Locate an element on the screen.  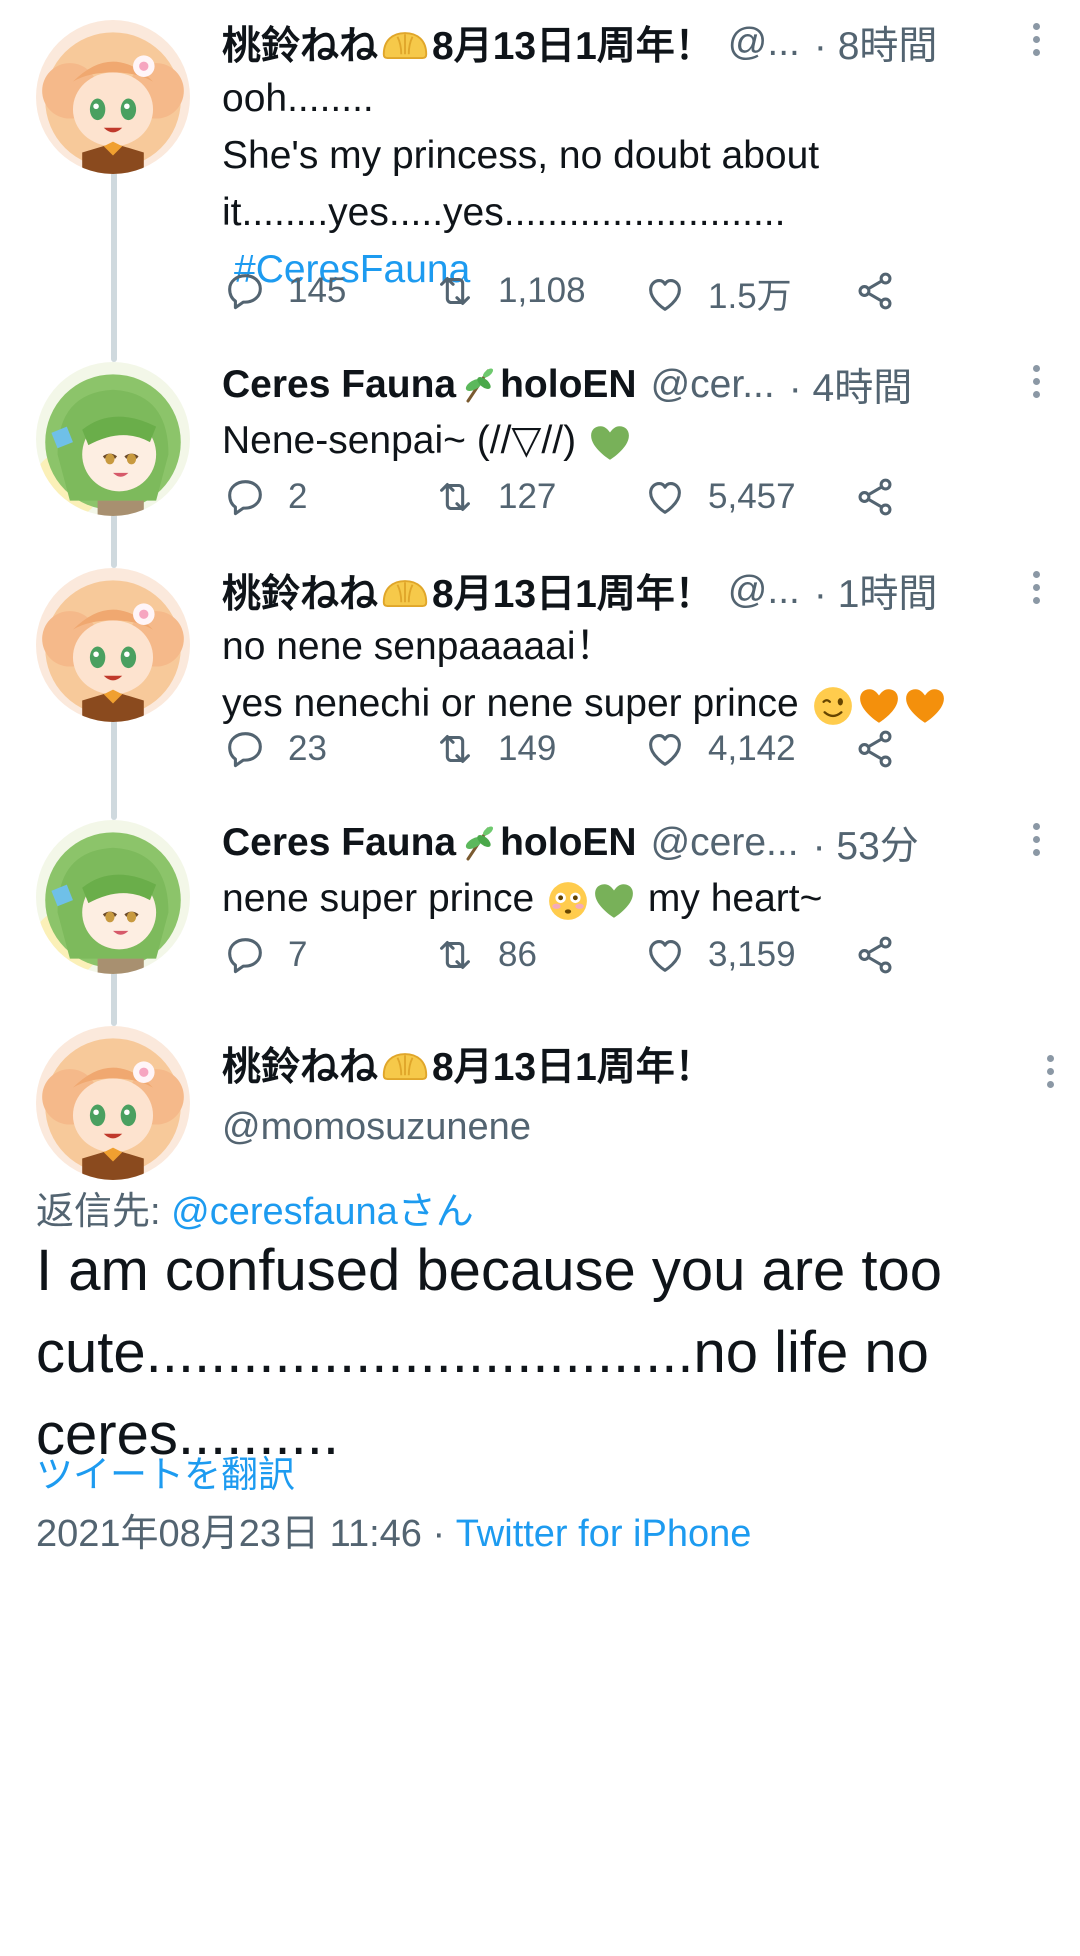
main-tweet-header: 桃鈴ねね 8月13日1周年！ @momosuzunene is located at coordinates (468, 1092).